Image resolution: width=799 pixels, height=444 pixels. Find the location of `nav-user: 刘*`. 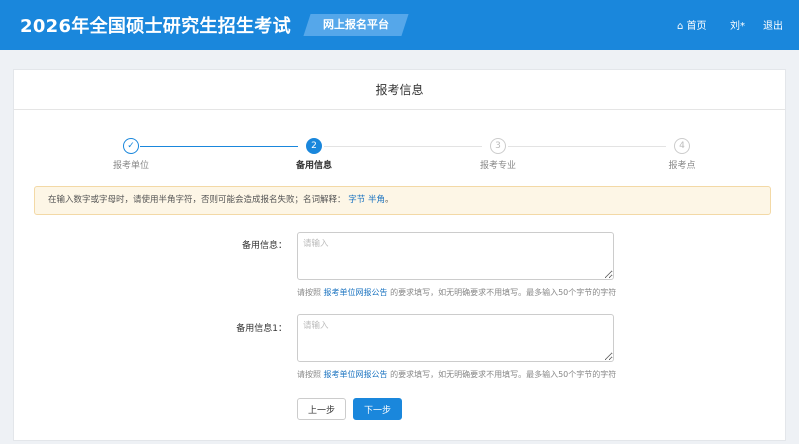

nav-user: 刘* is located at coordinates (737, 24).